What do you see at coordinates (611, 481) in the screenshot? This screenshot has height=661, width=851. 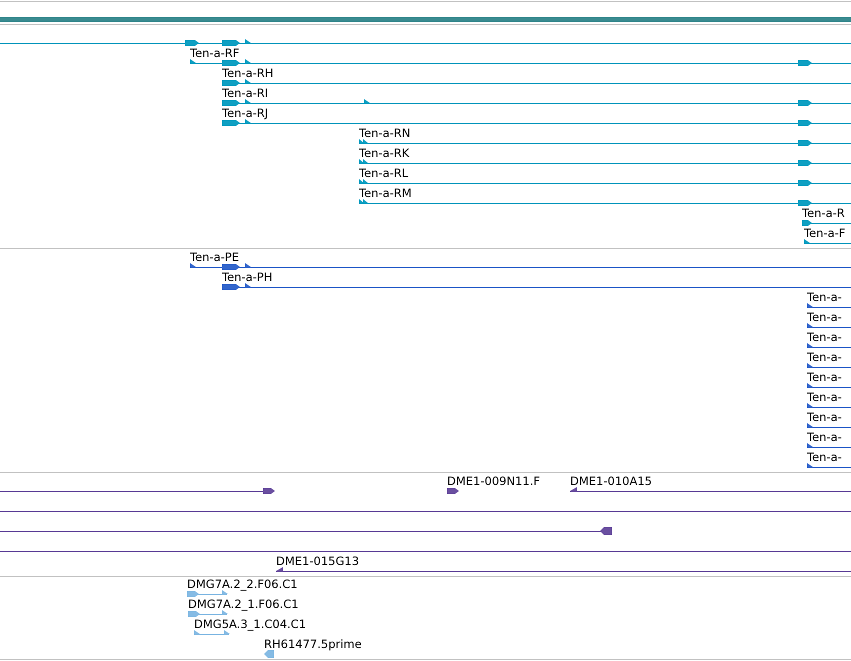 I see `feature-label: DME1-010A15` at bounding box center [611, 481].